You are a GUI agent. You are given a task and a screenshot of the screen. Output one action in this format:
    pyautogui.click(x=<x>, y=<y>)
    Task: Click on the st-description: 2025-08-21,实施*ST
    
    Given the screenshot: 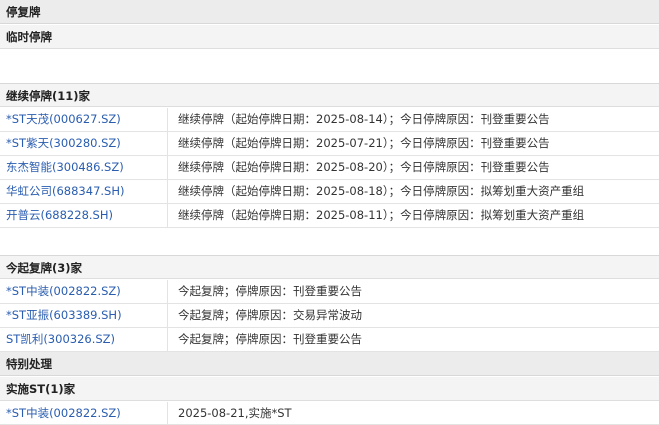 What is the action you would take?
    pyautogui.click(x=235, y=413)
    